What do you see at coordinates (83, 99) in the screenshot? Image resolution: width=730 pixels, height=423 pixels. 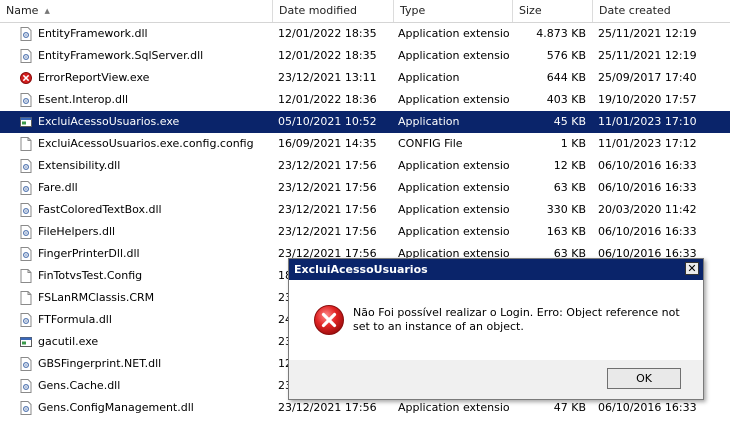 I see `file-name: Esent.Interop.dll` at bounding box center [83, 99].